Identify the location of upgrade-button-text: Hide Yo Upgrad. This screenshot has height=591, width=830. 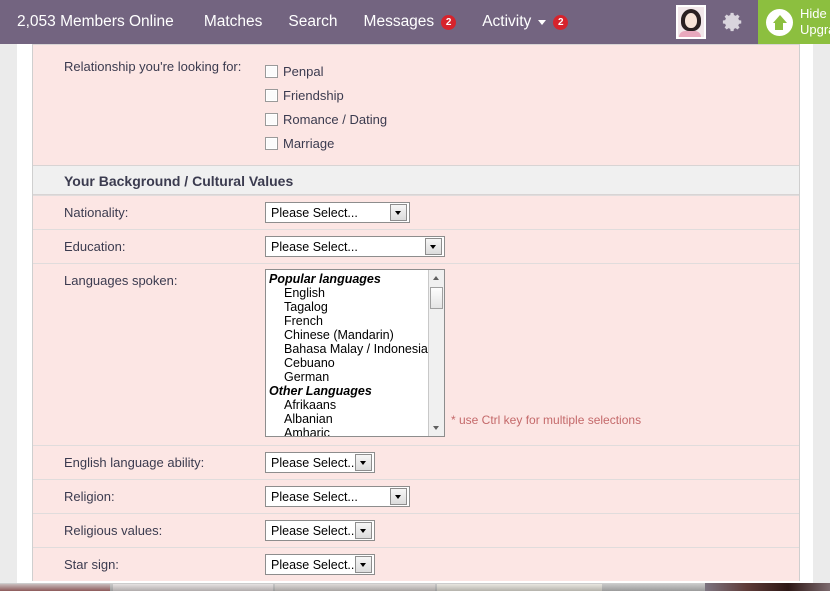
(815, 22).